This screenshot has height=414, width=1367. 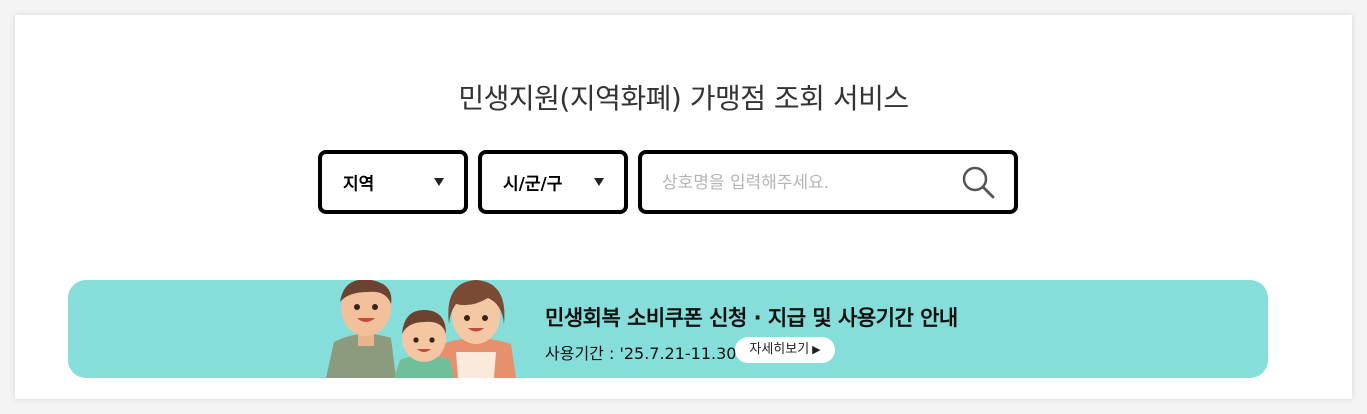 What do you see at coordinates (779, 349) in the screenshot?
I see `detail-button-label: 자세히보기` at bounding box center [779, 349].